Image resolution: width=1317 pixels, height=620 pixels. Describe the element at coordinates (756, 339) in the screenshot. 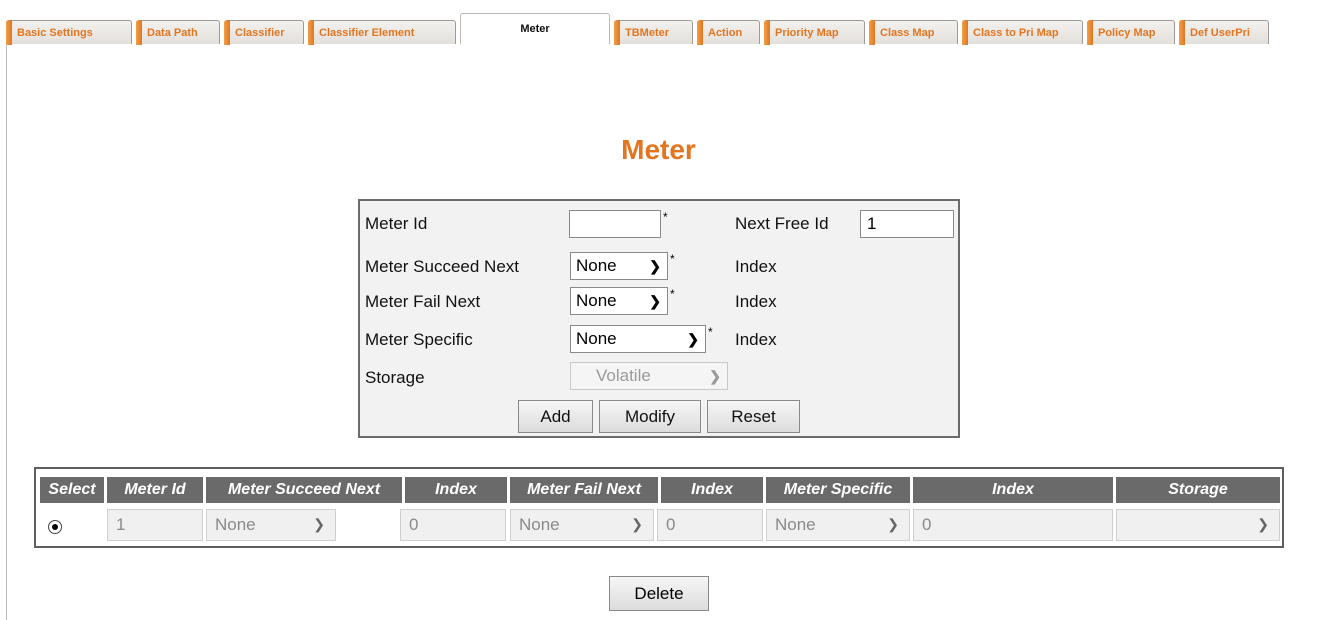

I see `specific-index-label: Index` at that location.